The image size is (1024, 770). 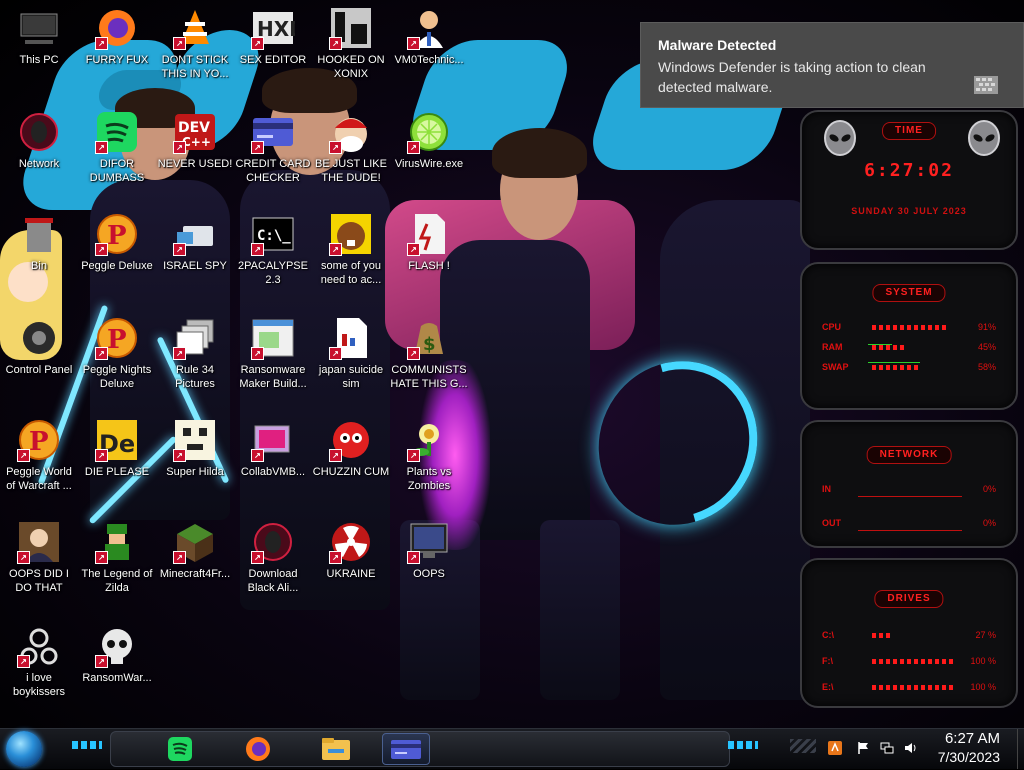 I want to click on network-title: NETWORK, so click(x=909, y=455).